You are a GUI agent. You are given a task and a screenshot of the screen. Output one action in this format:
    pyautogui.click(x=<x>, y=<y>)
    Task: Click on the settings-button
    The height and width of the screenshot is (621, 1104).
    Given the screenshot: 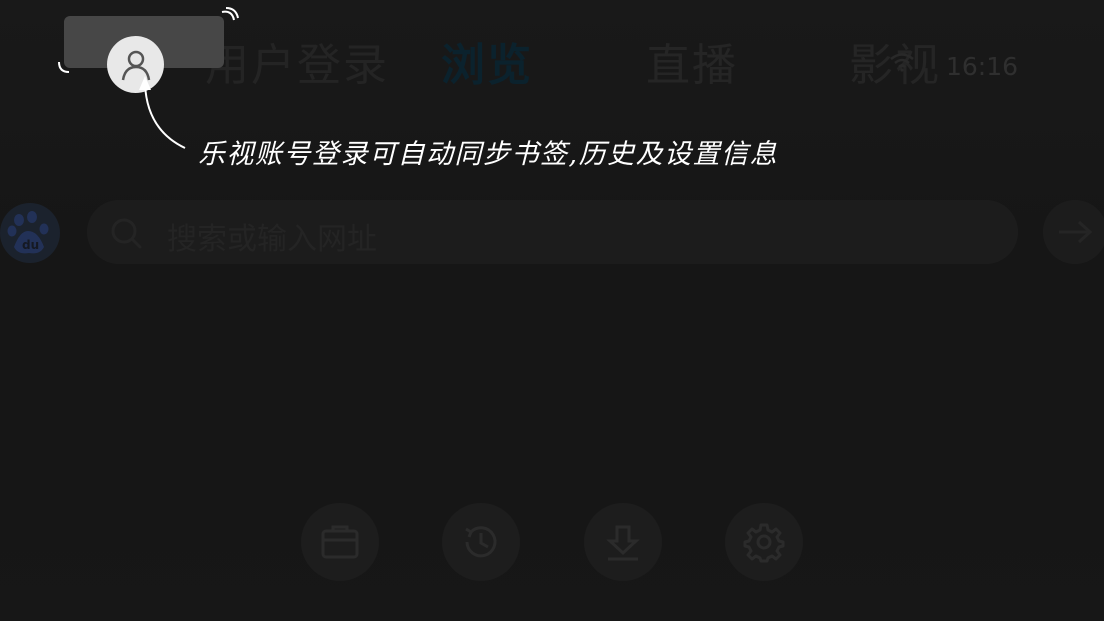 What is the action you would take?
    pyautogui.click(x=764, y=542)
    